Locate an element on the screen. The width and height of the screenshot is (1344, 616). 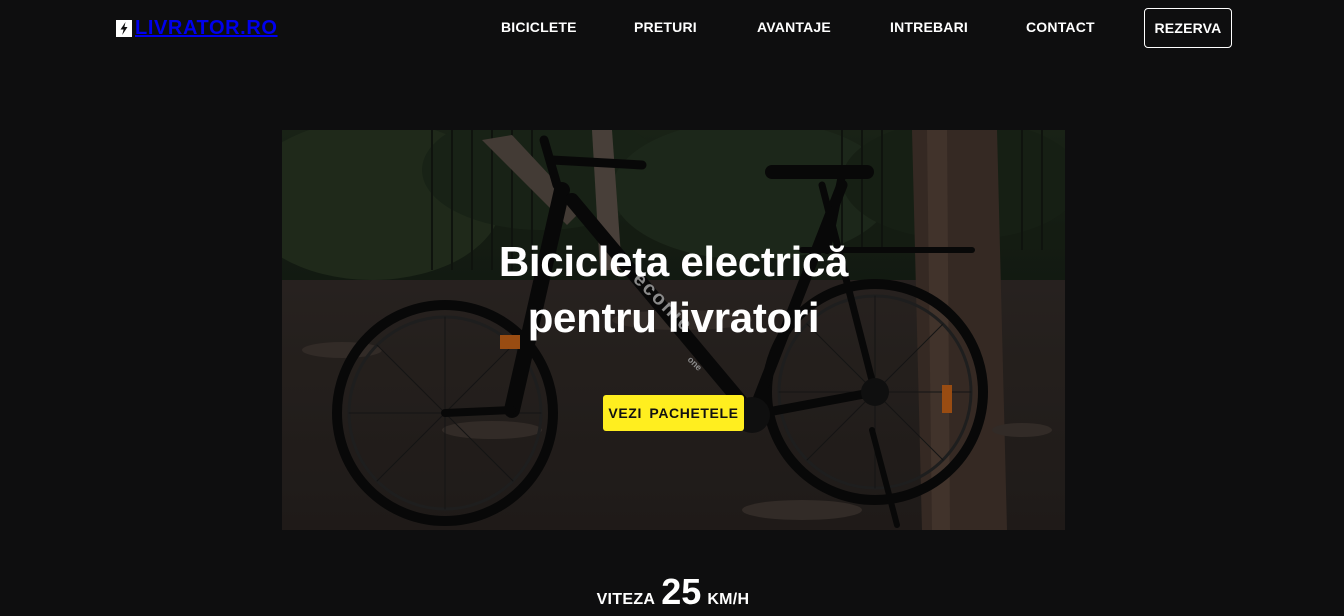
speed-stat: VITEZA 25 KM/H is located at coordinates (672, 594).